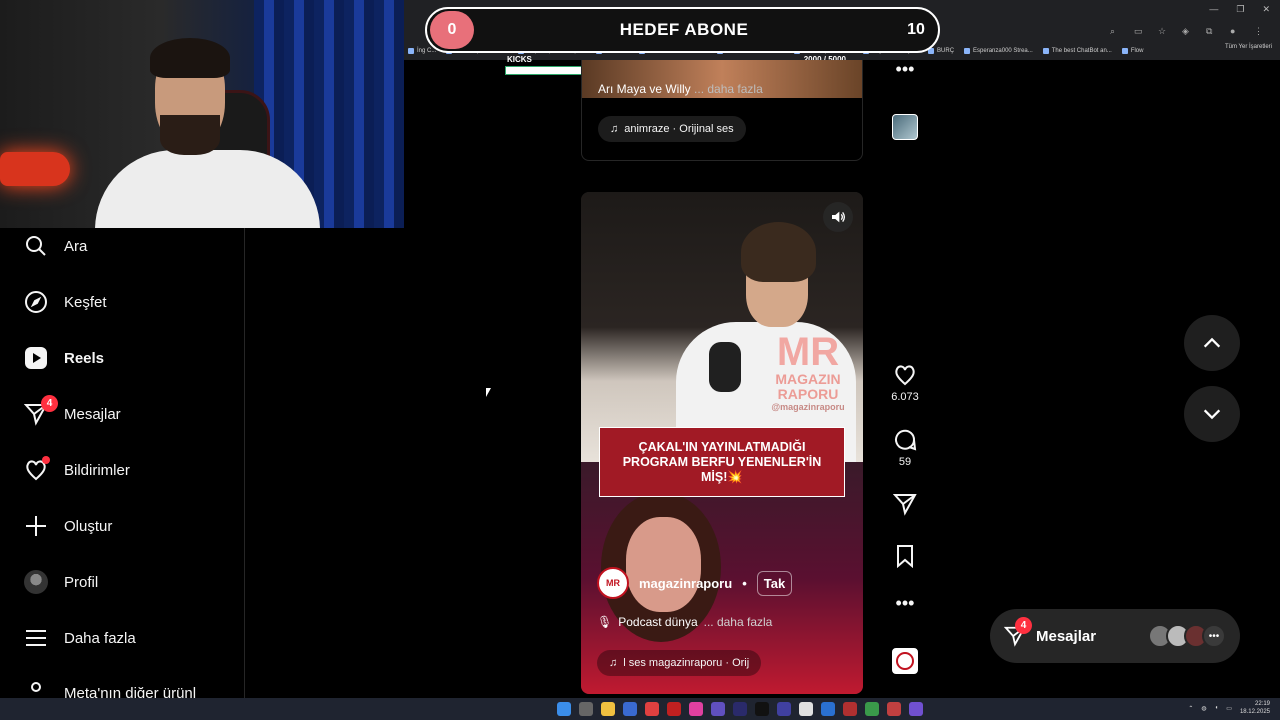 This screenshot has width=1280, height=720. What do you see at coordinates (905, 375) in the screenshot?
I see `heart-icon` at bounding box center [905, 375].